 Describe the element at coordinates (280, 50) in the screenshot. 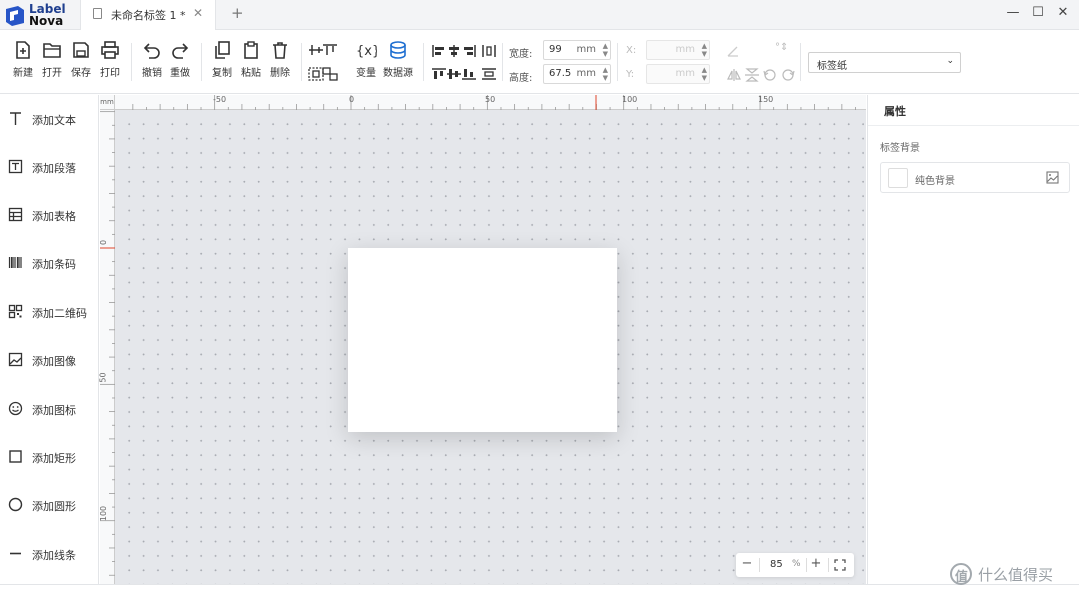

I see `trash-icon` at that location.